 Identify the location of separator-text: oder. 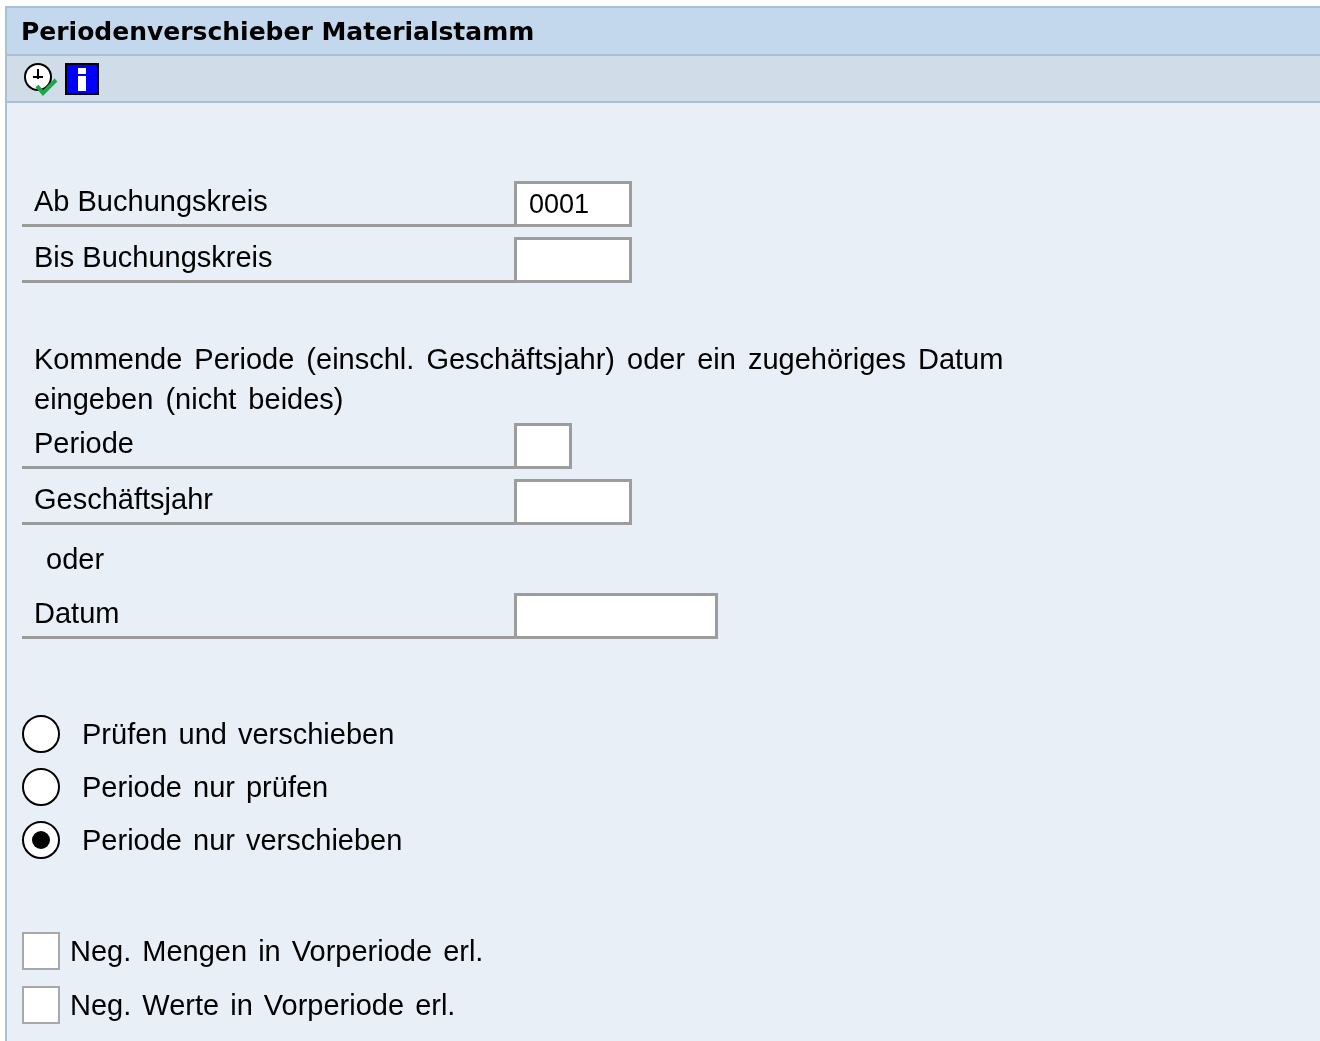
(75, 559).